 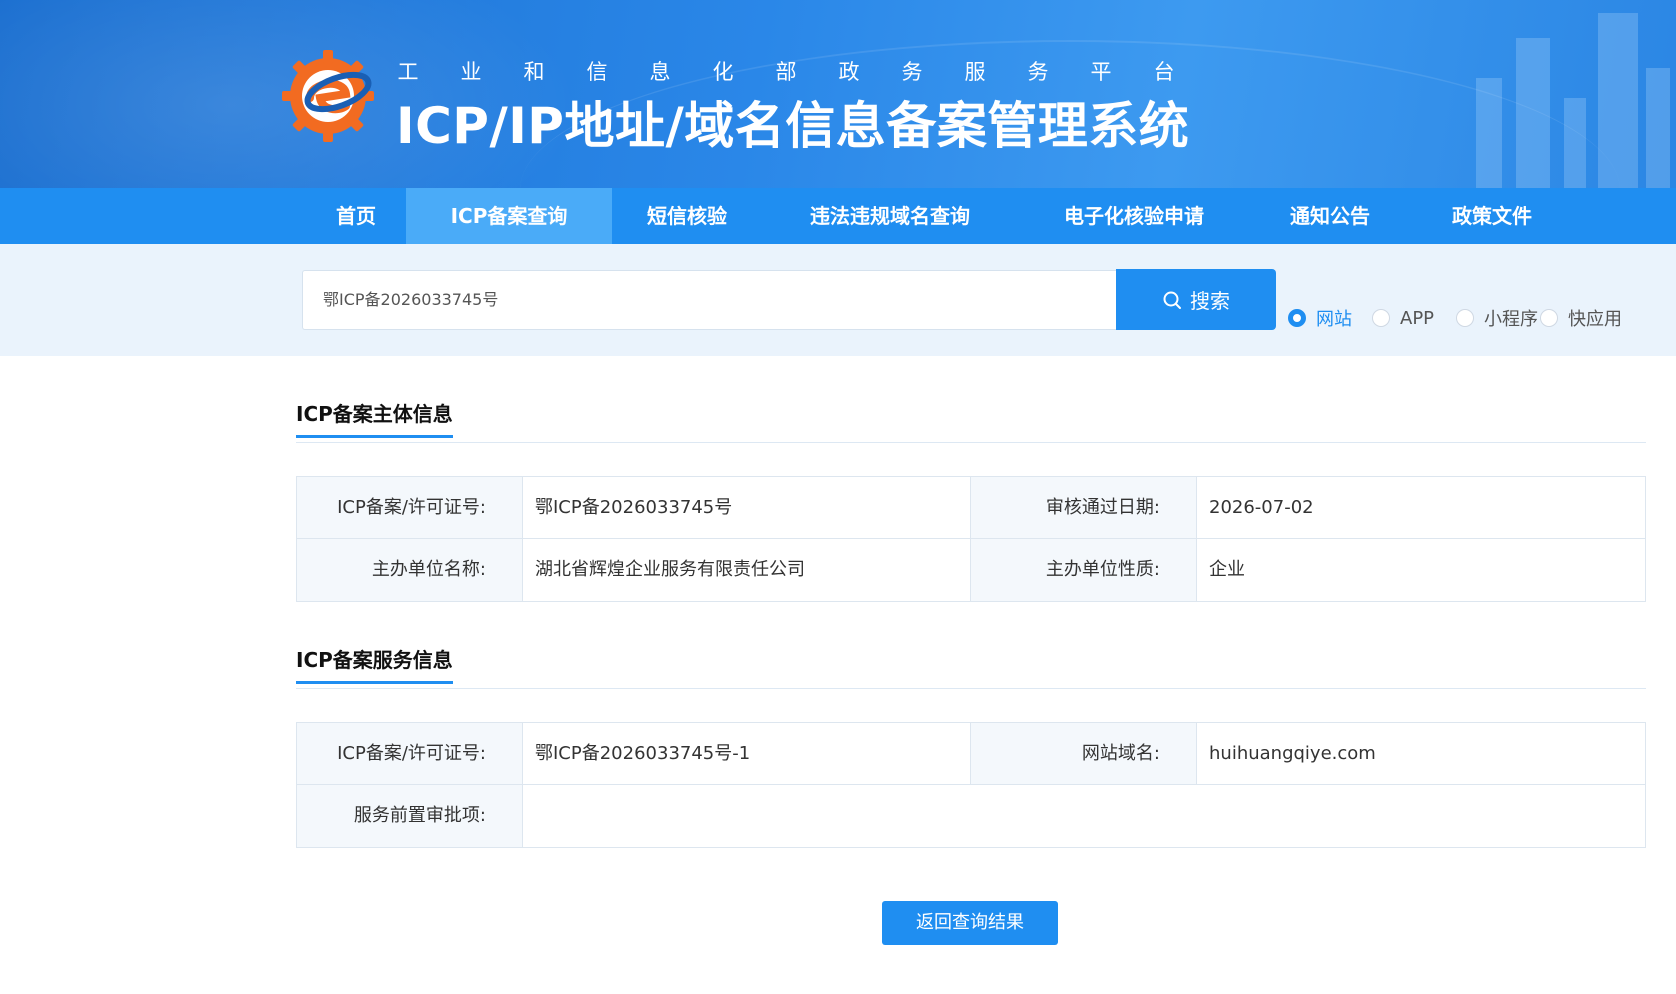 What do you see at coordinates (1492, 216) in the screenshot?
I see `nav-item-policy-docs: 政策文件` at bounding box center [1492, 216].